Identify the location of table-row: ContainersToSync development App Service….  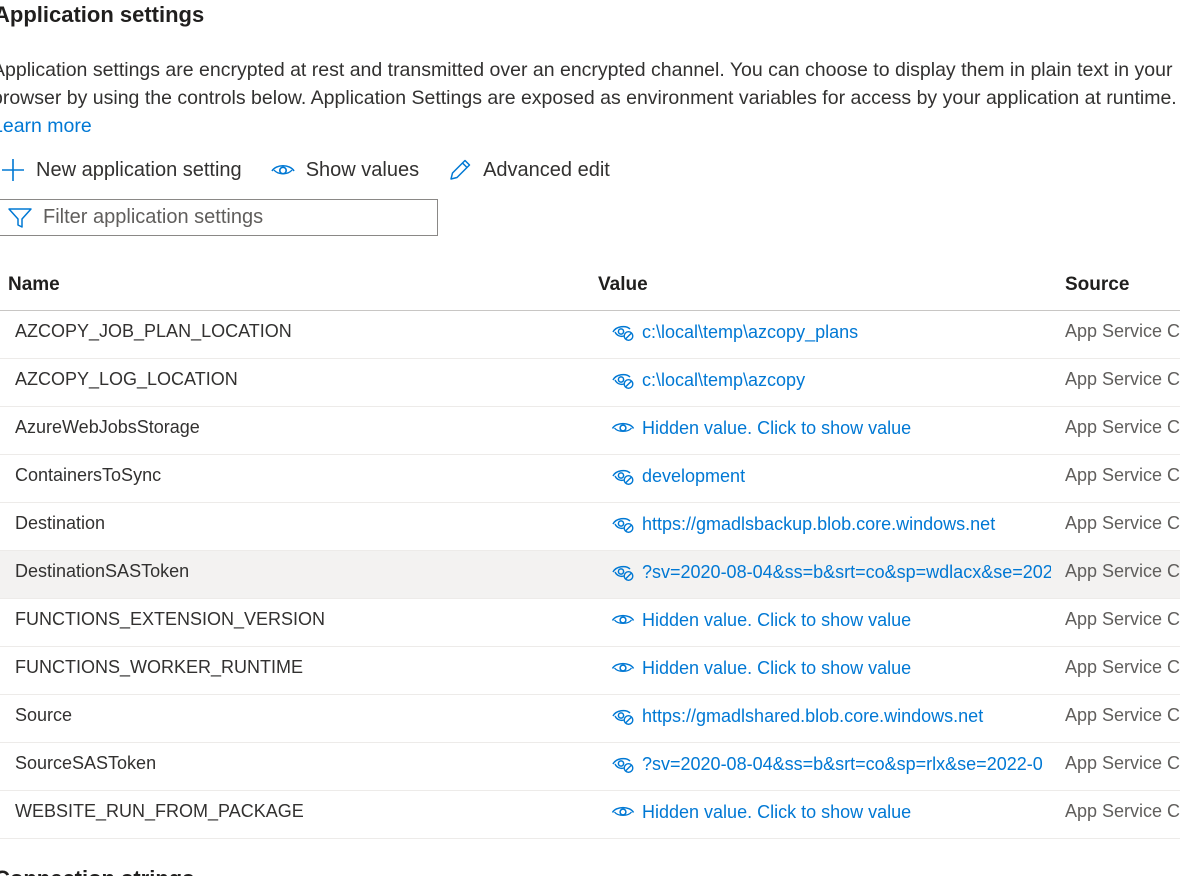
(590, 479).